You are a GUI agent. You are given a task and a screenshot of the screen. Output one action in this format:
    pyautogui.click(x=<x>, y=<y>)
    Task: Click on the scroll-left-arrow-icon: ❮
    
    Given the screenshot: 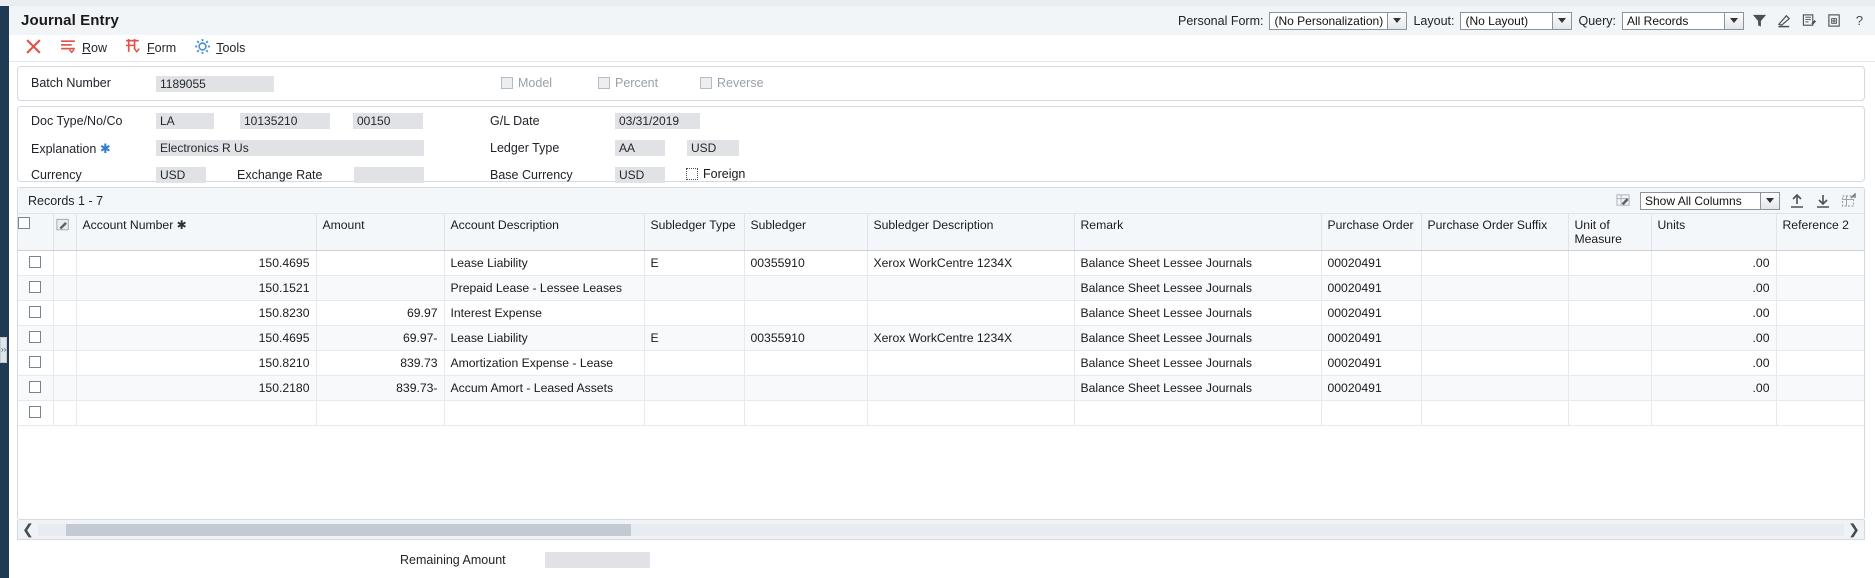 What is the action you would take?
    pyautogui.click(x=28, y=529)
    